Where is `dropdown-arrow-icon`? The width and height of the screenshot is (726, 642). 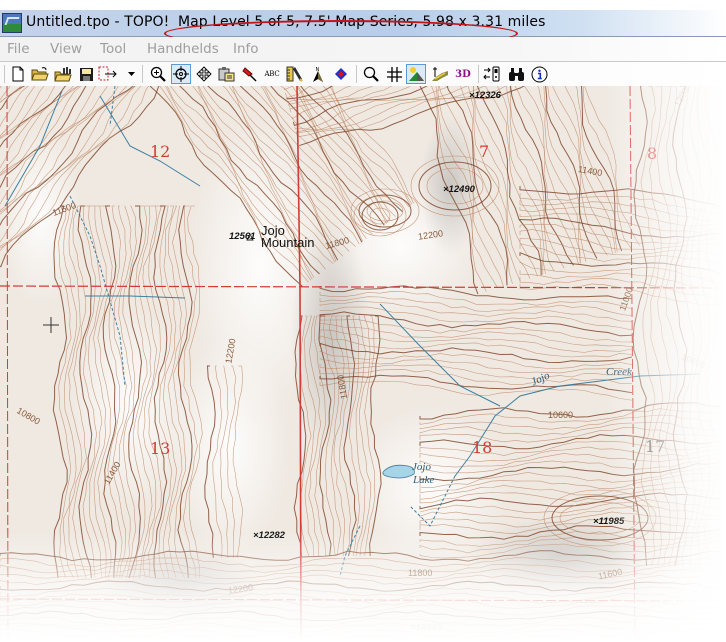
dropdown-arrow-icon is located at coordinates (131, 74).